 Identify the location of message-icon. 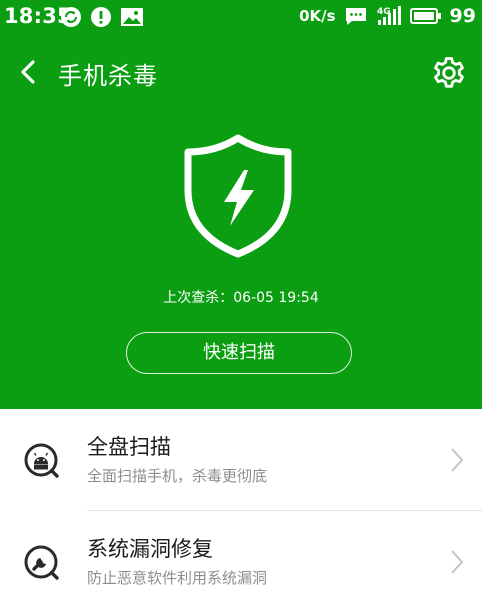
(355, 16).